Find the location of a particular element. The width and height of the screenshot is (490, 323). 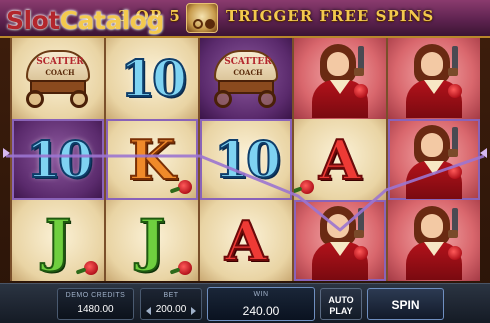

symbol-king: K is located at coordinates (152, 159).